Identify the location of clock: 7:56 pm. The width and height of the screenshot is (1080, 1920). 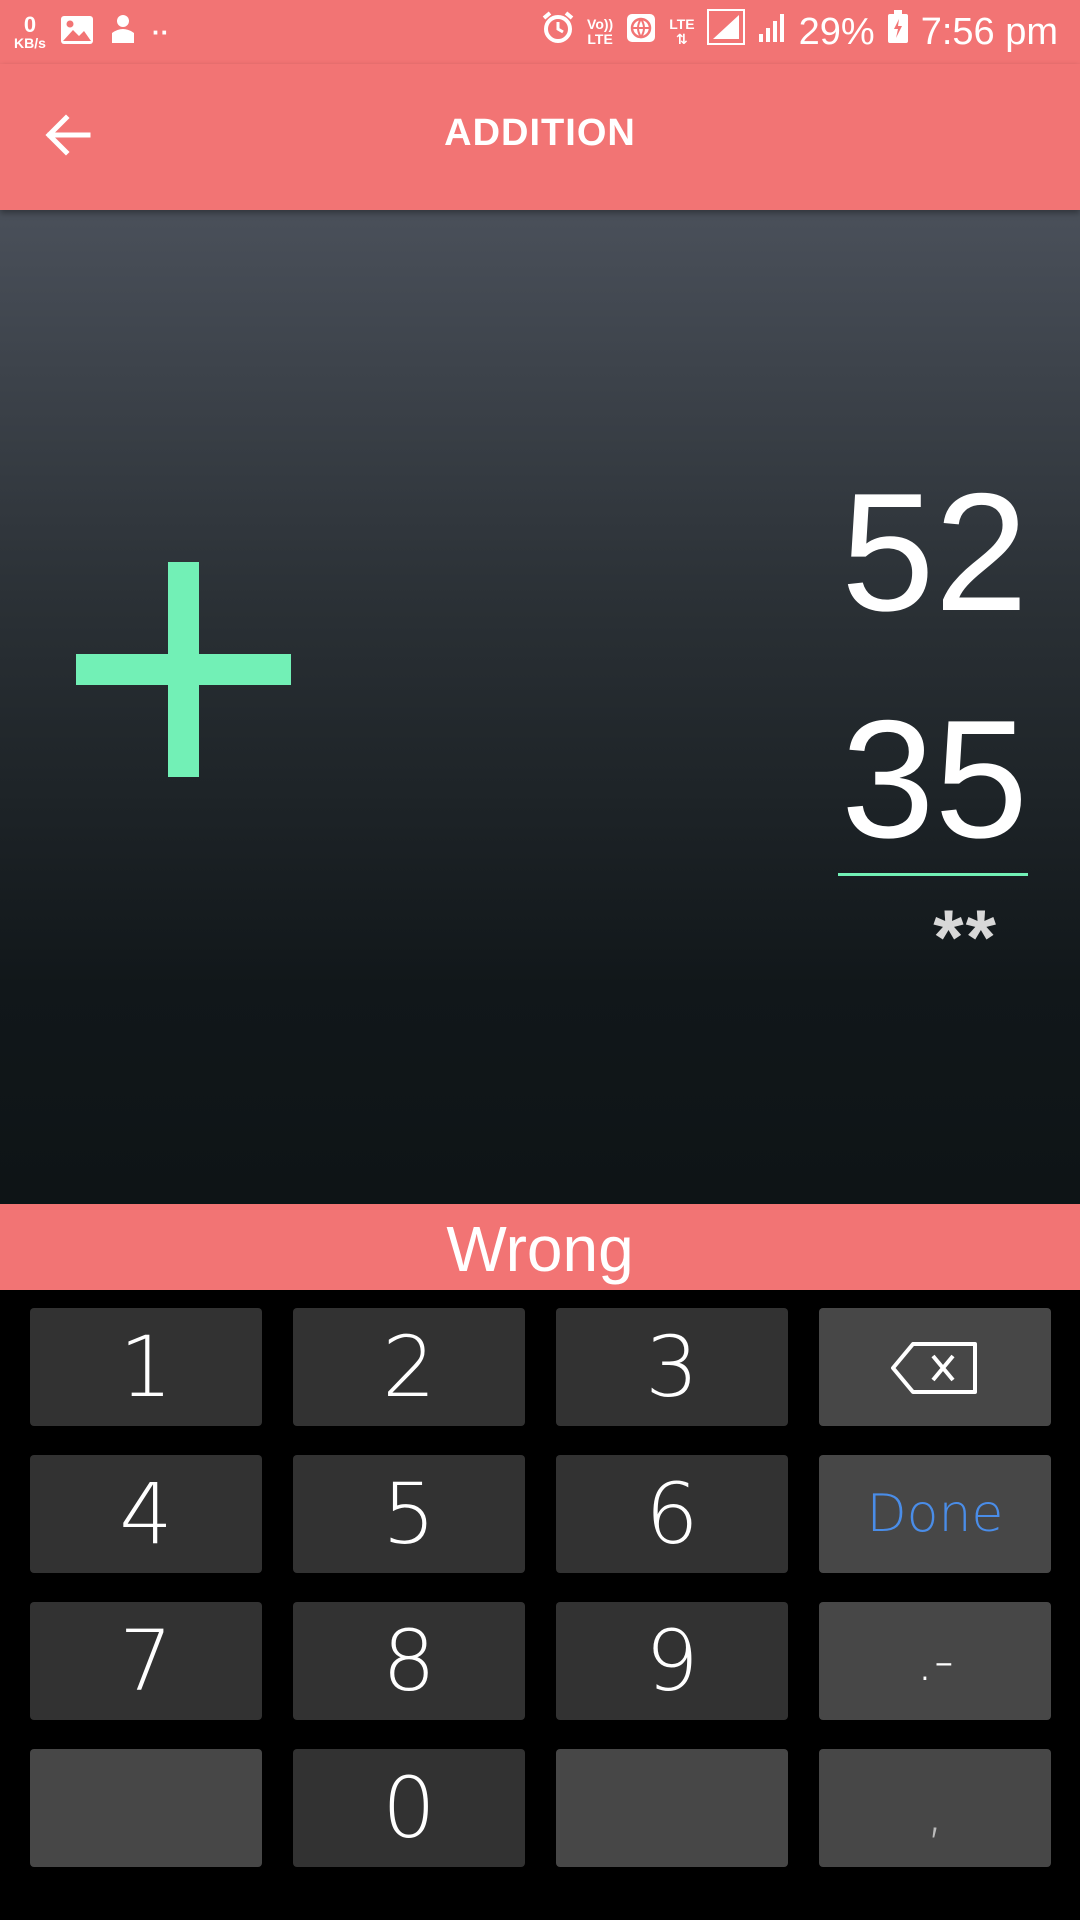
(989, 31).